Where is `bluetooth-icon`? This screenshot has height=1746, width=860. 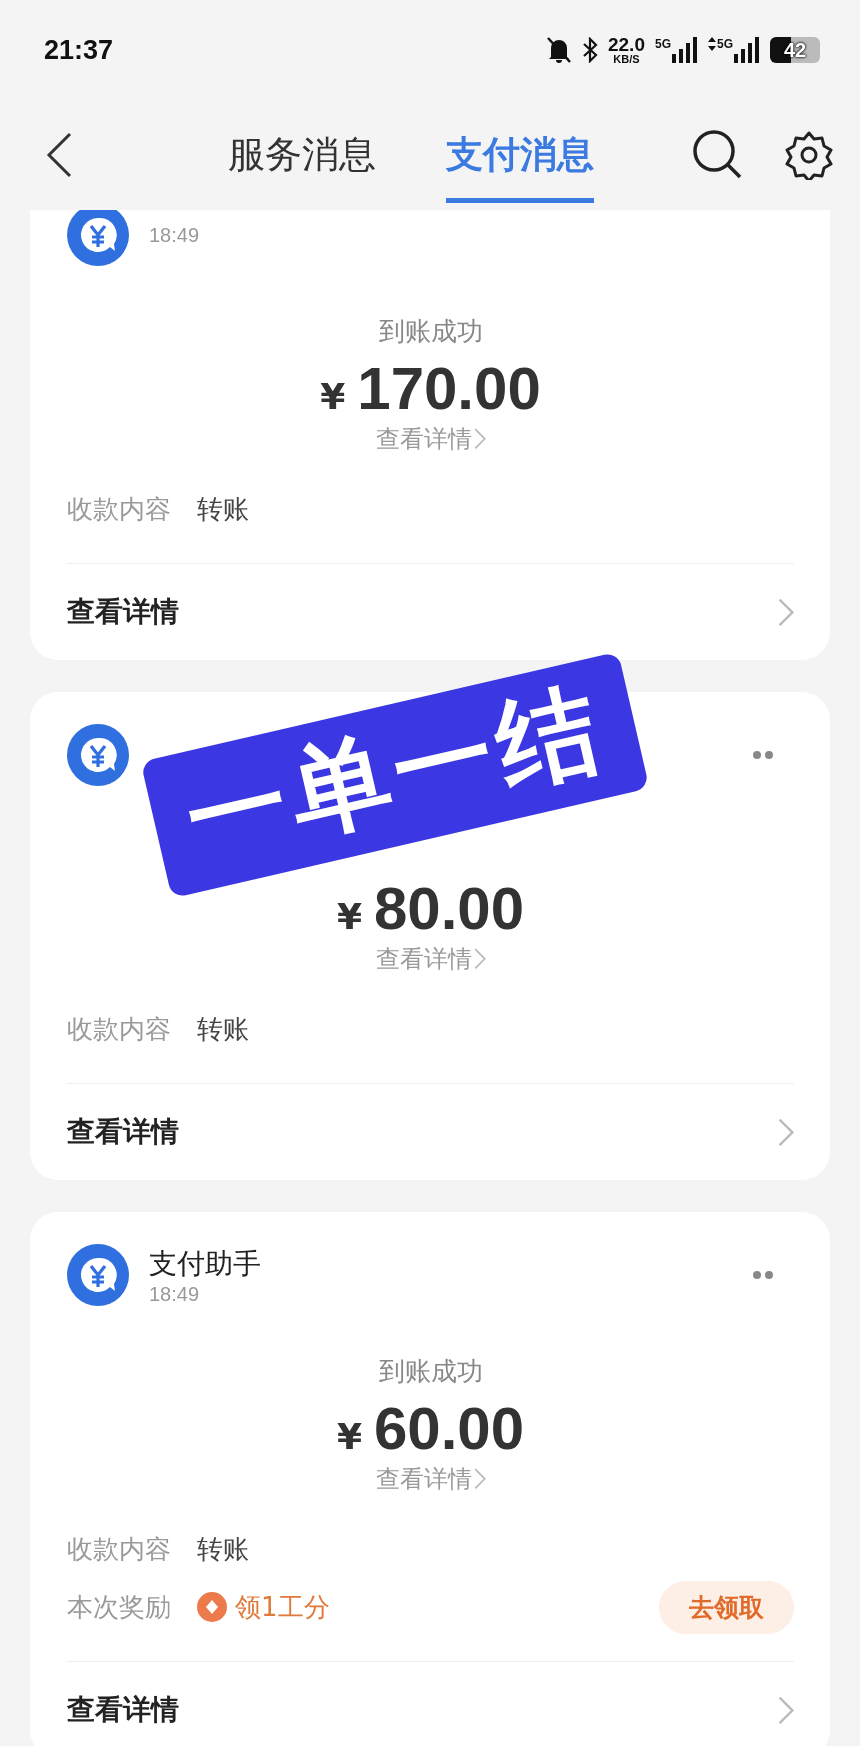 bluetooth-icon is located at coordinates (590, 50).